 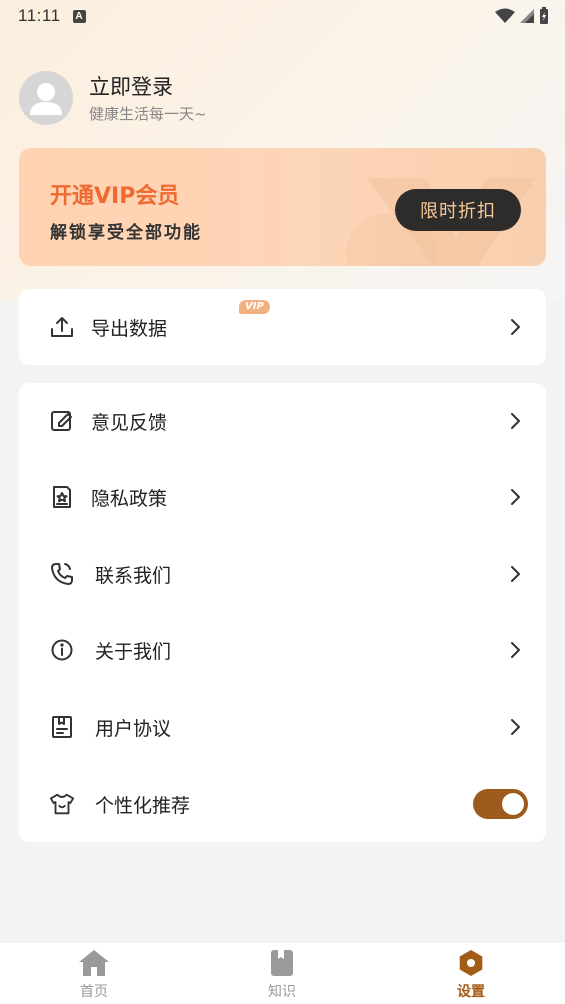 What do you see at coordinates (282, 421) in the screenshot?
I see `menu-item-feedback: 意见反馈` at bounding box center [282, 421].